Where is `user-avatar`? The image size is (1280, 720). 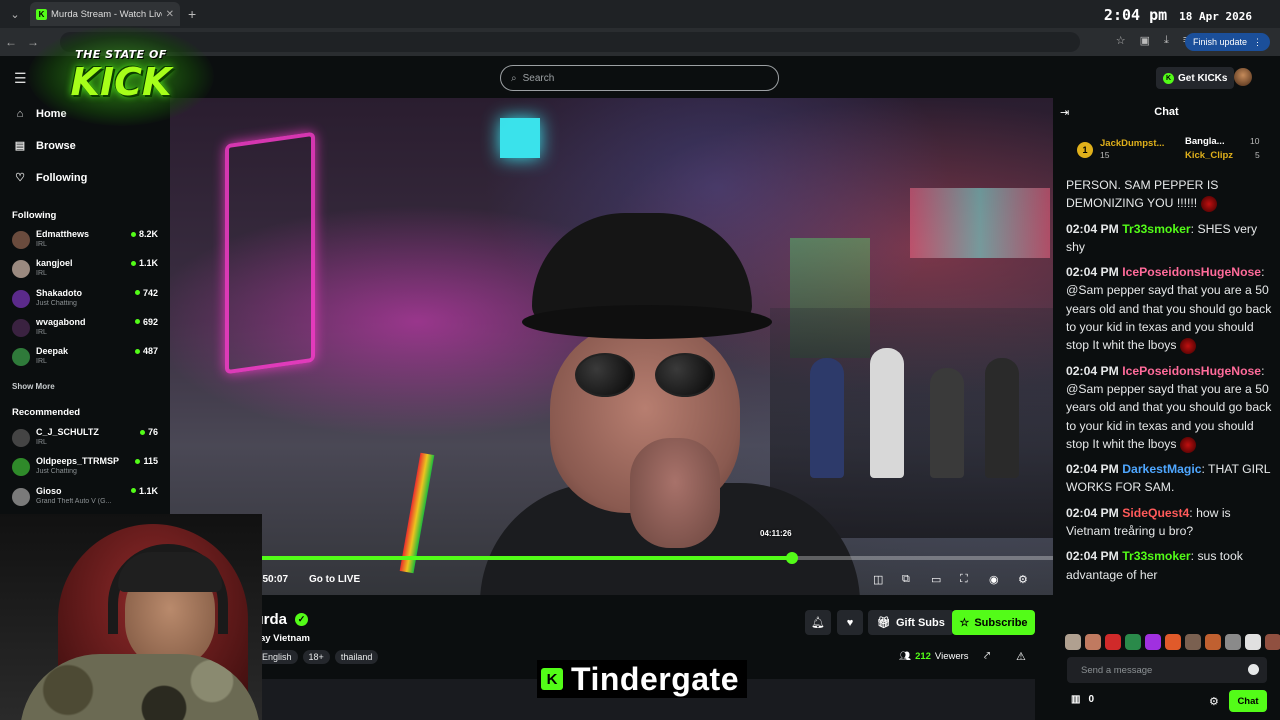 user-avatar is located at coordinates (1243, 77).